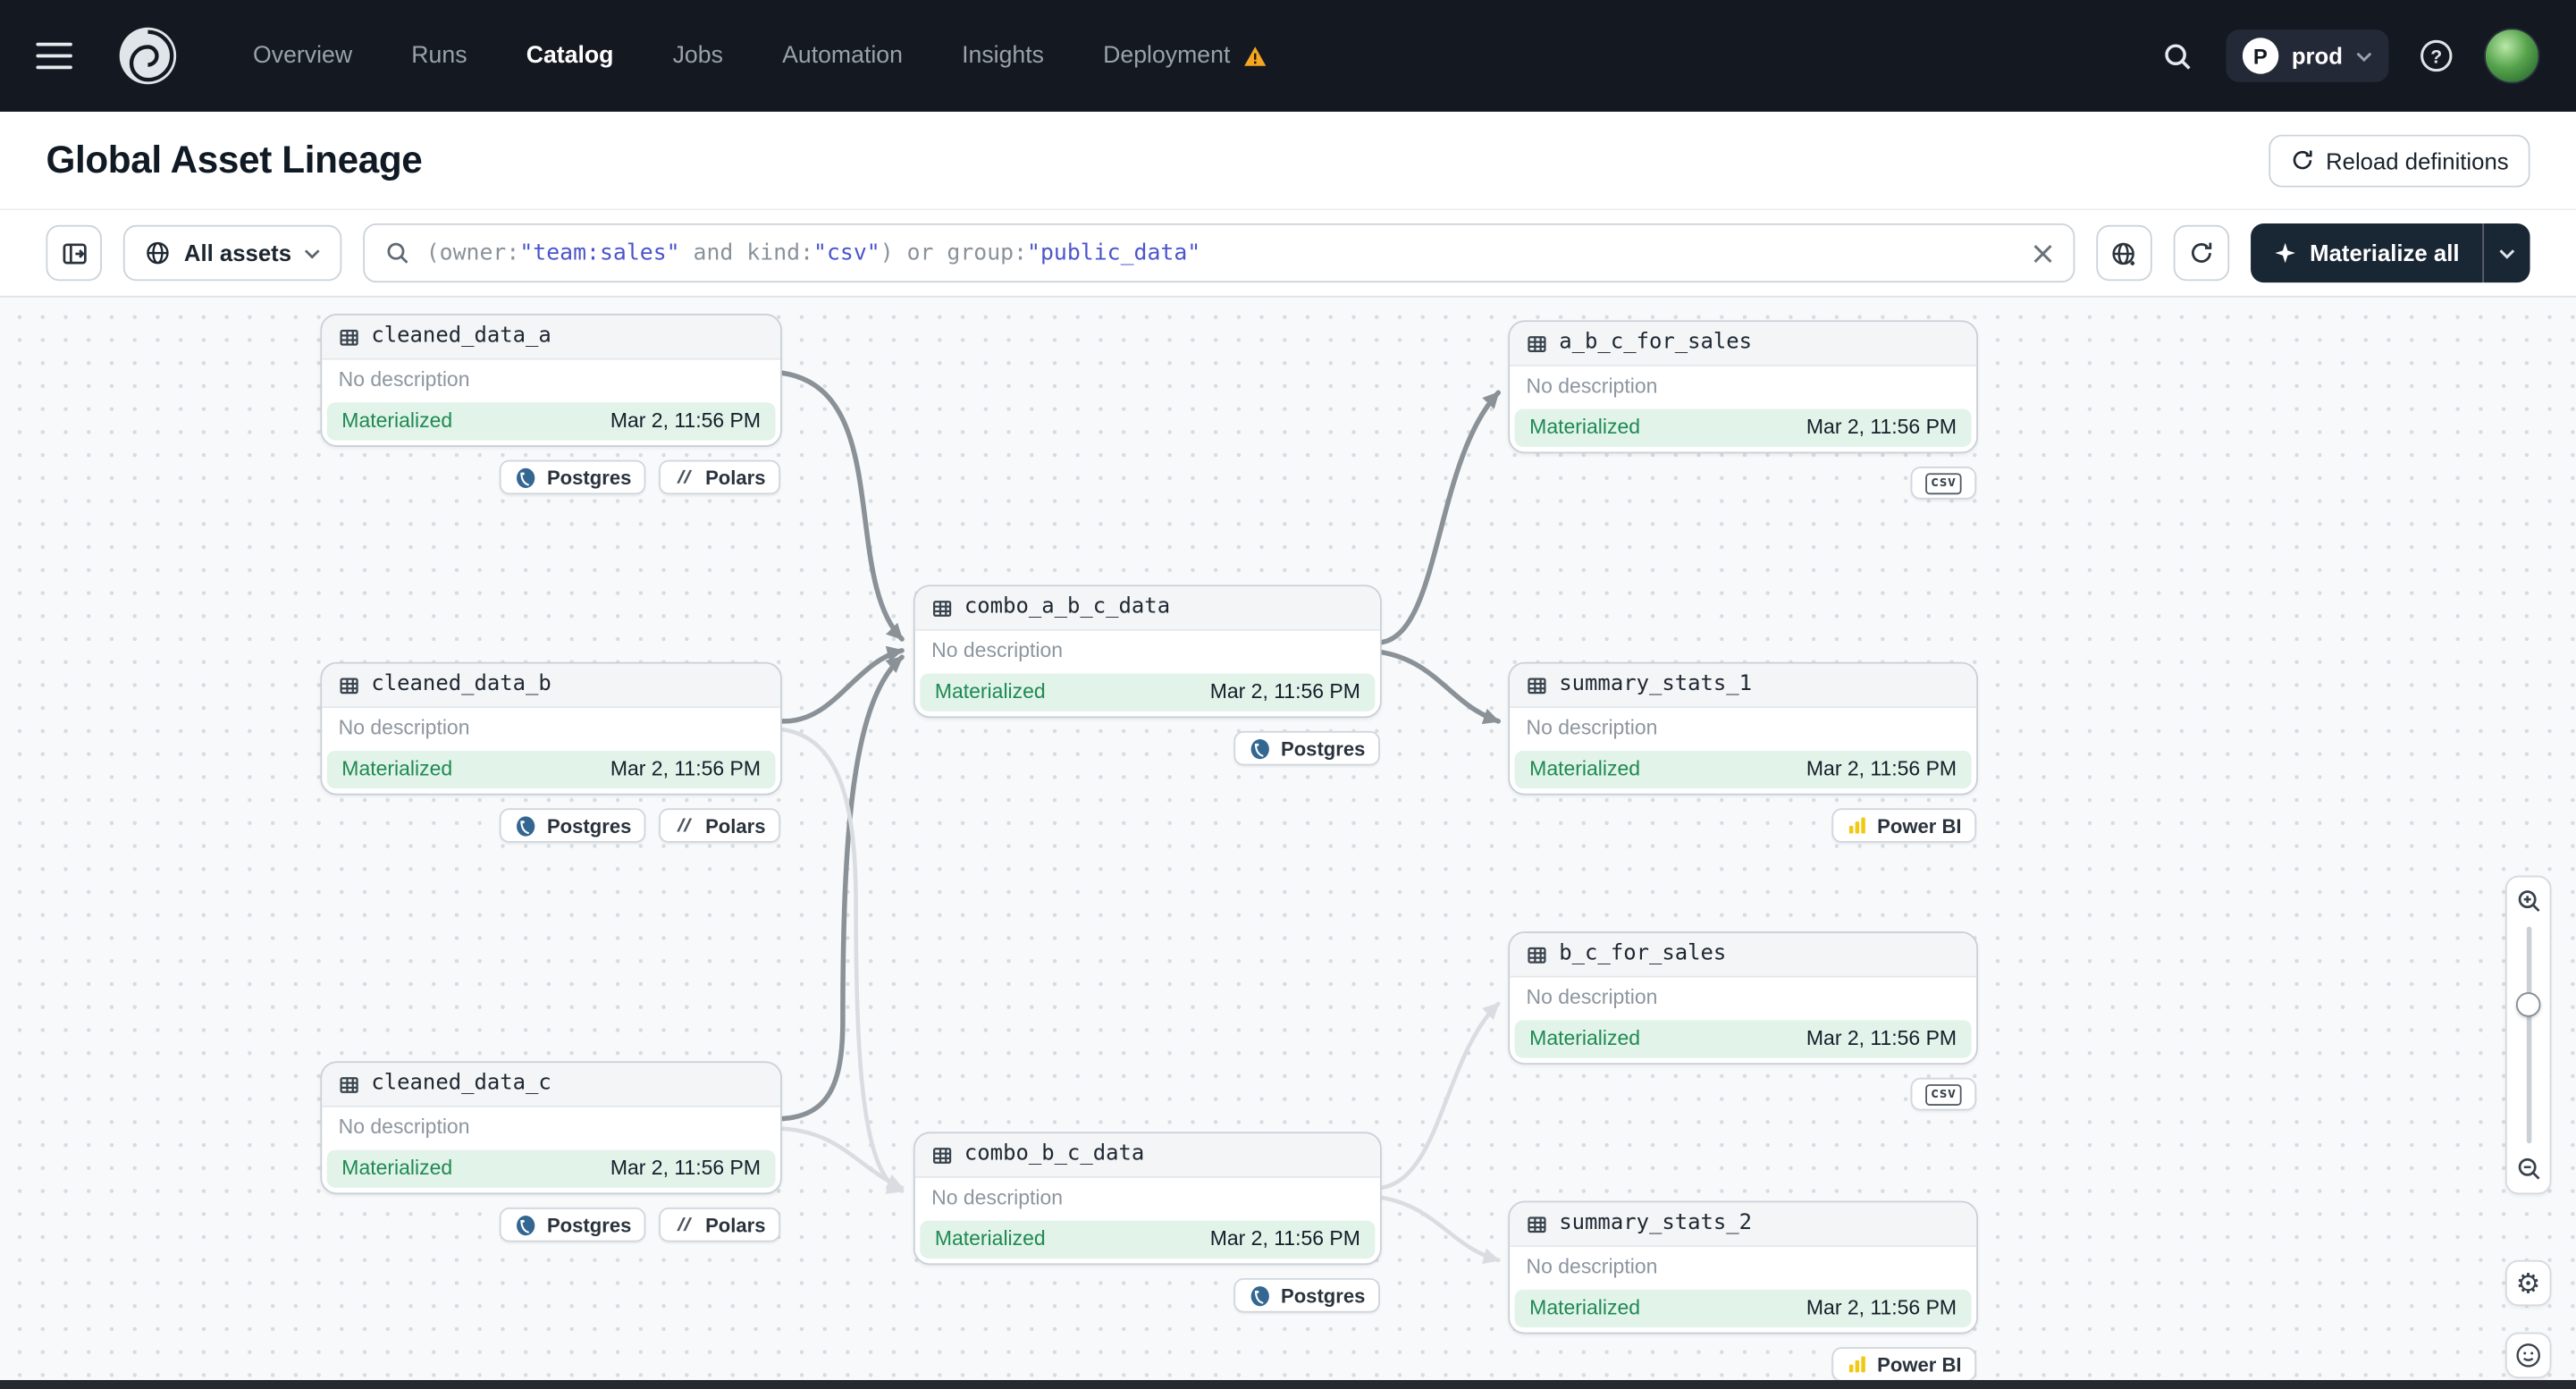 This screenshot has width=2576, height=1389. What do you see at coordinates (2399, 160) in the screenshot?
I see `reload-definitions-button: Reload definitions` at bounding box center [2399, 160].